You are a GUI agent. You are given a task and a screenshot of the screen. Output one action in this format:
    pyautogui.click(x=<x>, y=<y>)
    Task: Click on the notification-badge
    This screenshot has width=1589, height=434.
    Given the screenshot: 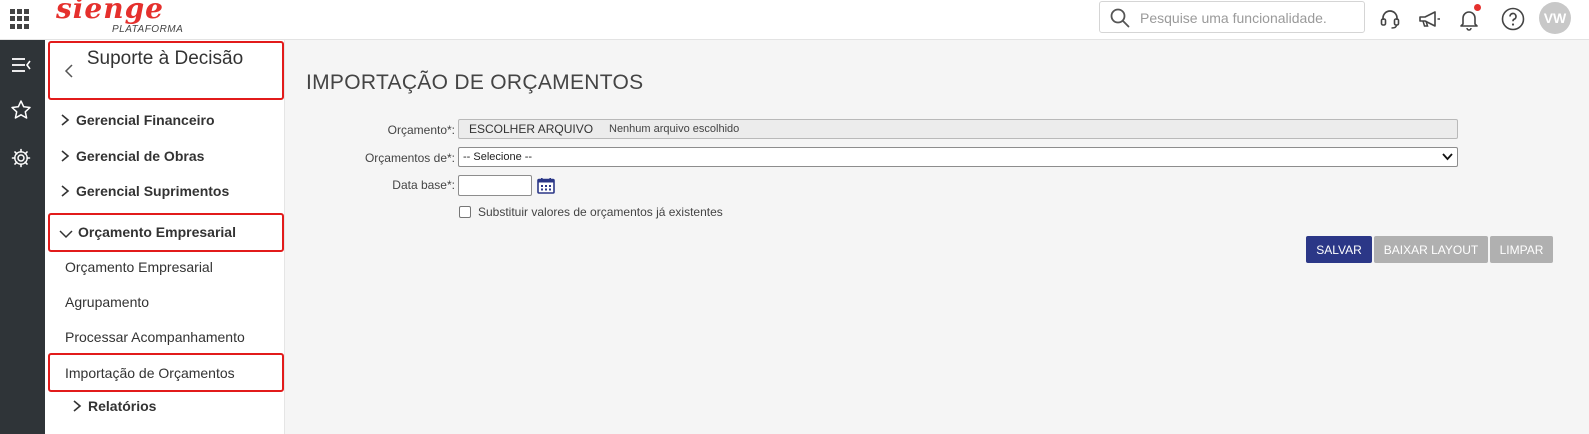 What is the action you would take?
    pyautogui.click(x=1477, y=7)
    